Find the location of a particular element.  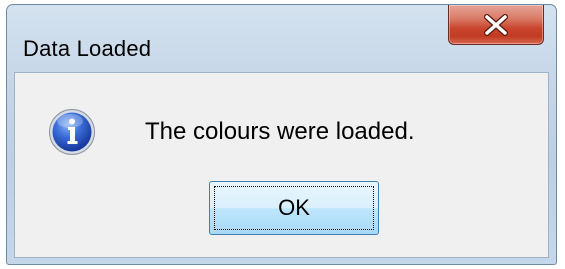

close-button is located at coordinates (496, 25).